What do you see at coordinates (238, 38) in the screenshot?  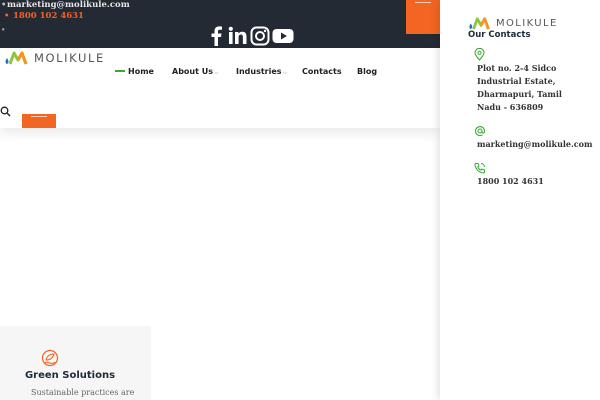 I see `linkedin-icon` at bounding box center [238, 38].